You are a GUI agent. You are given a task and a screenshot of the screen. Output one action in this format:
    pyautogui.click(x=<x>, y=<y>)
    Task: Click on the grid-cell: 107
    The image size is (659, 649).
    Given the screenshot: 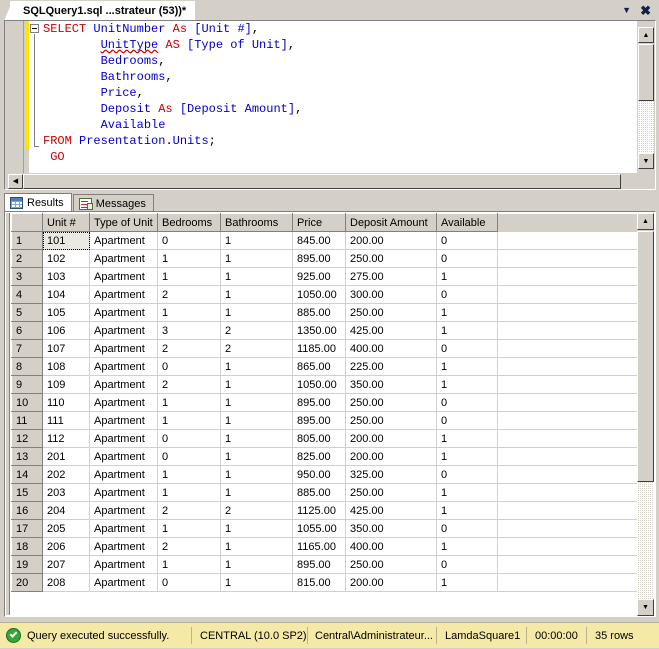 What is the action you would take?
    pyautogui.click(x=66, y=348)
    